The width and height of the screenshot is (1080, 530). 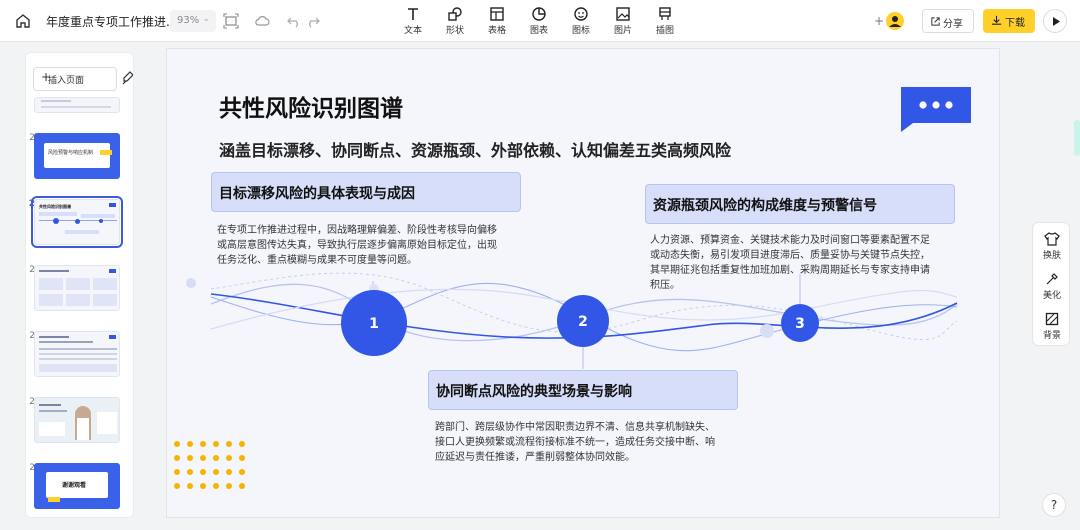 I want to click on tool-label: 插图, so click(x=664, y=31).